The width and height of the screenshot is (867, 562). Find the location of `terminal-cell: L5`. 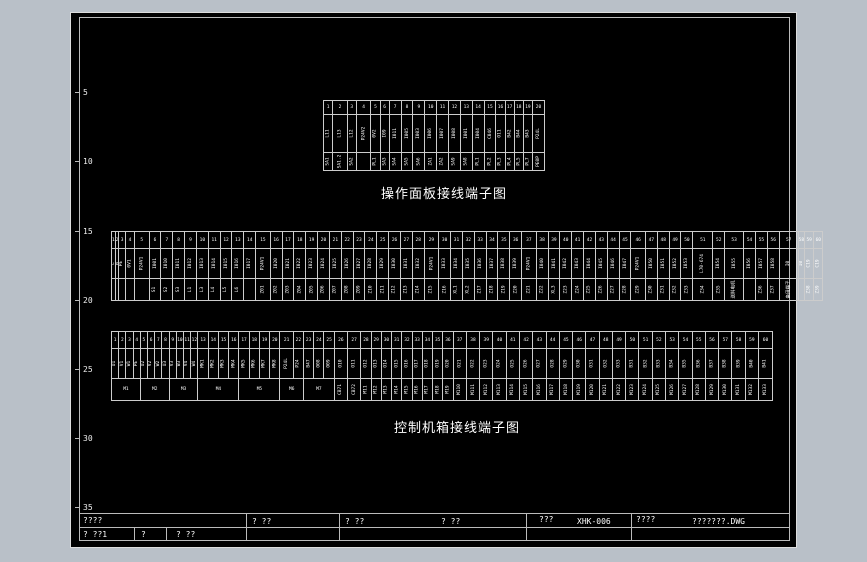

terminal-cell: L5 is located at coordinates (226, 289).